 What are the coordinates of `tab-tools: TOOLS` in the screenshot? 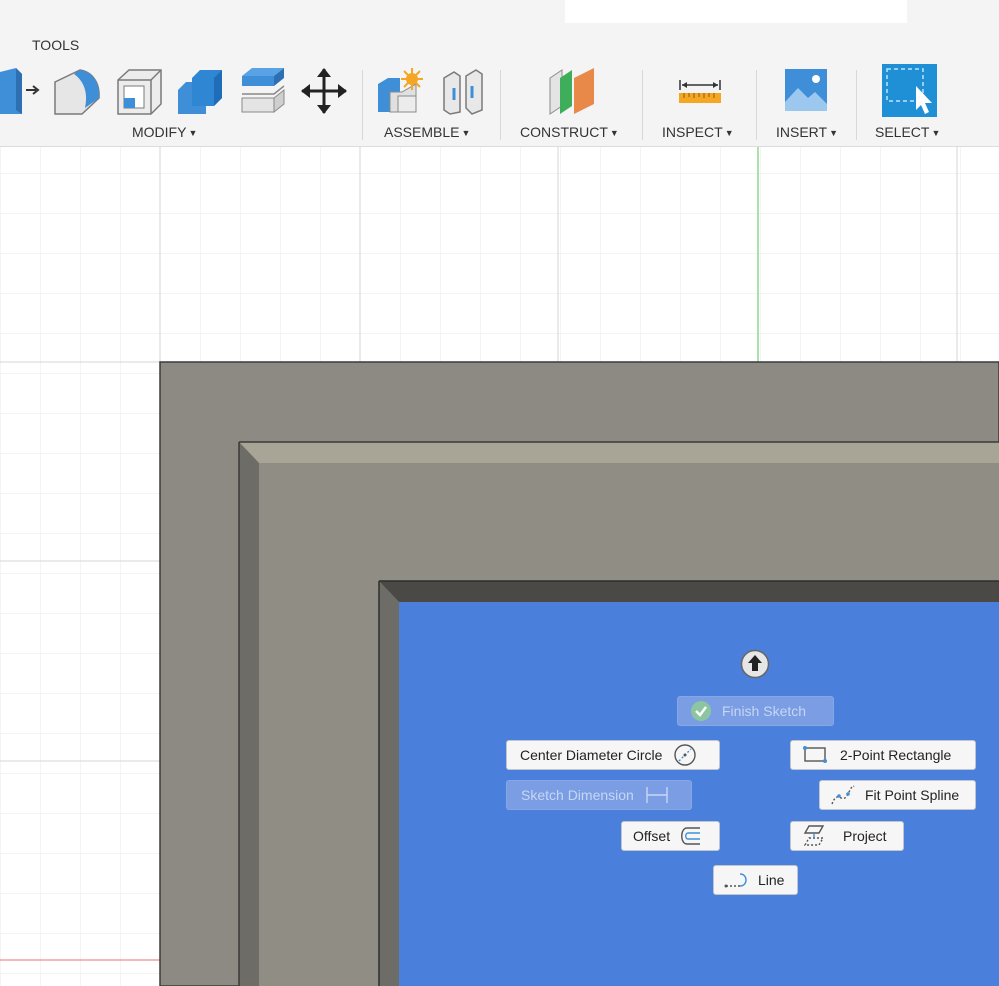 It's located at (55, 45).